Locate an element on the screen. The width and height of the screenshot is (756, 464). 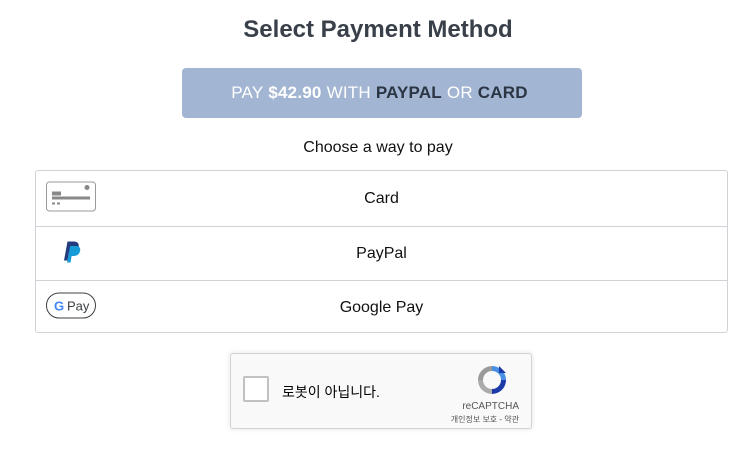
recaptcha-logo-icon is located at coordinates (492, 382).